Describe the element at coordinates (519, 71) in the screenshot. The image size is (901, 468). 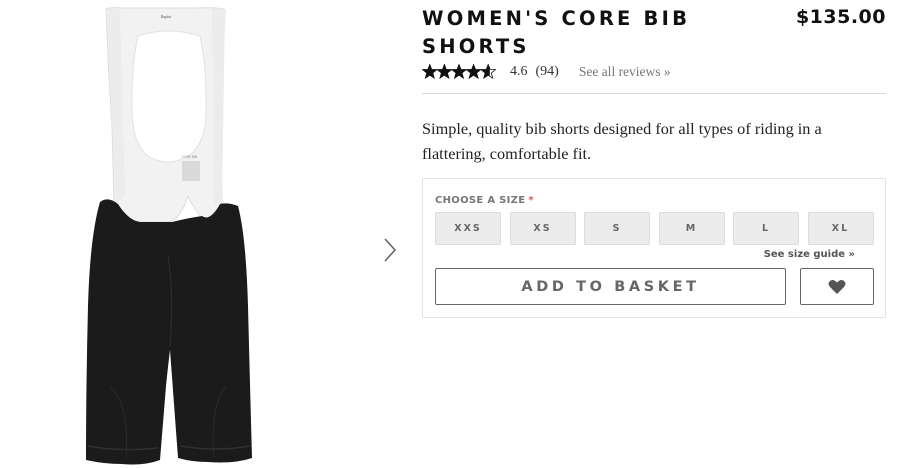
I see `rating-value: 4.6` at that location.